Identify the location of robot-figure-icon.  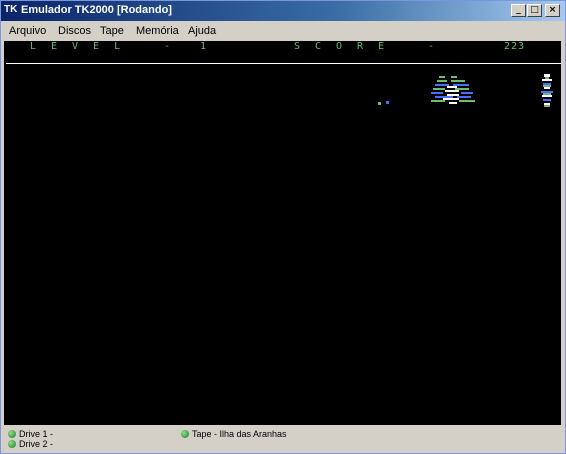
(547, 90).